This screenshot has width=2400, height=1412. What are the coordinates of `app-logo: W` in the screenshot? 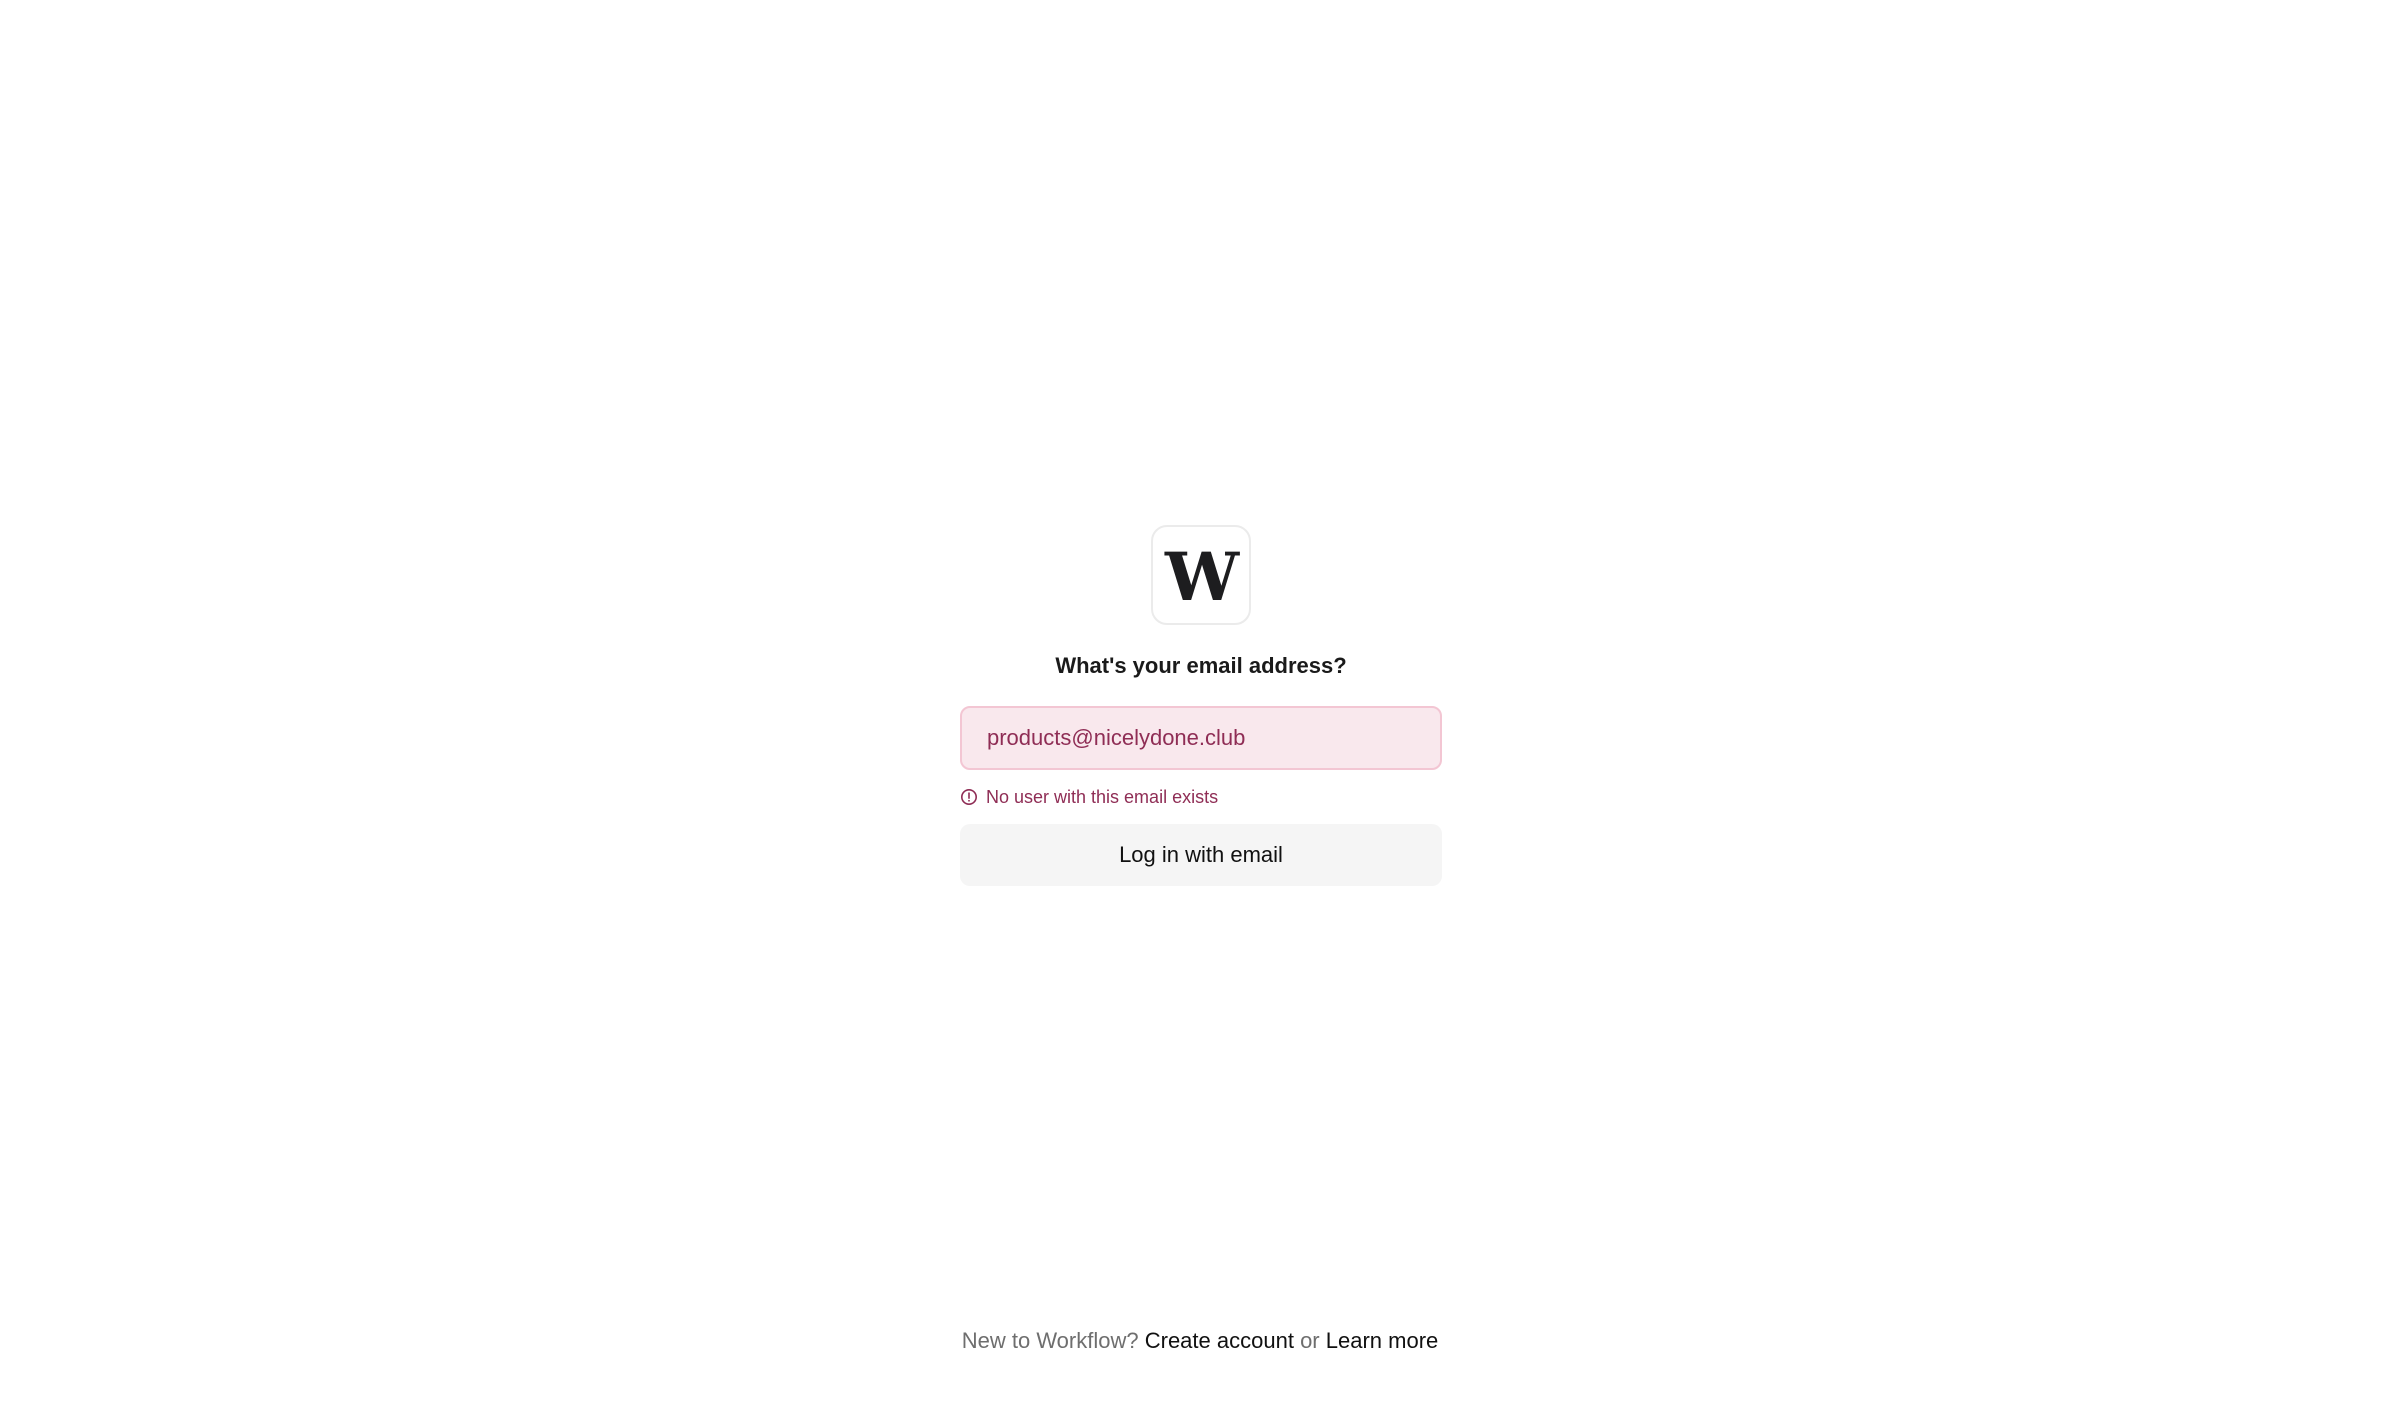 It's located at (1201, 575).